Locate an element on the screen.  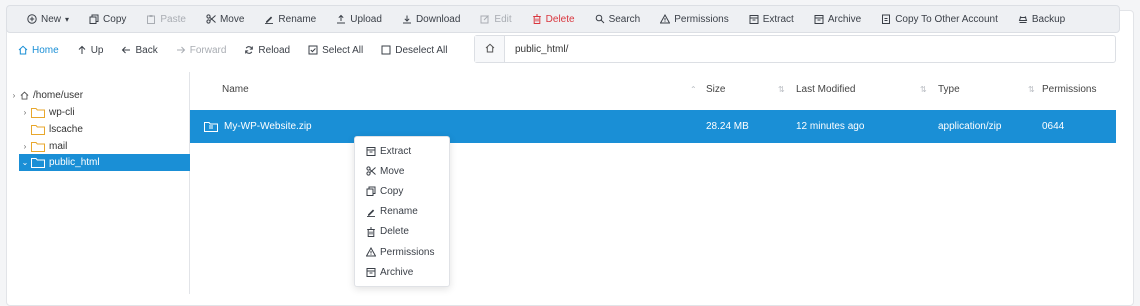
tree-item-root: › /home/user is located at coordinates (46, 95).